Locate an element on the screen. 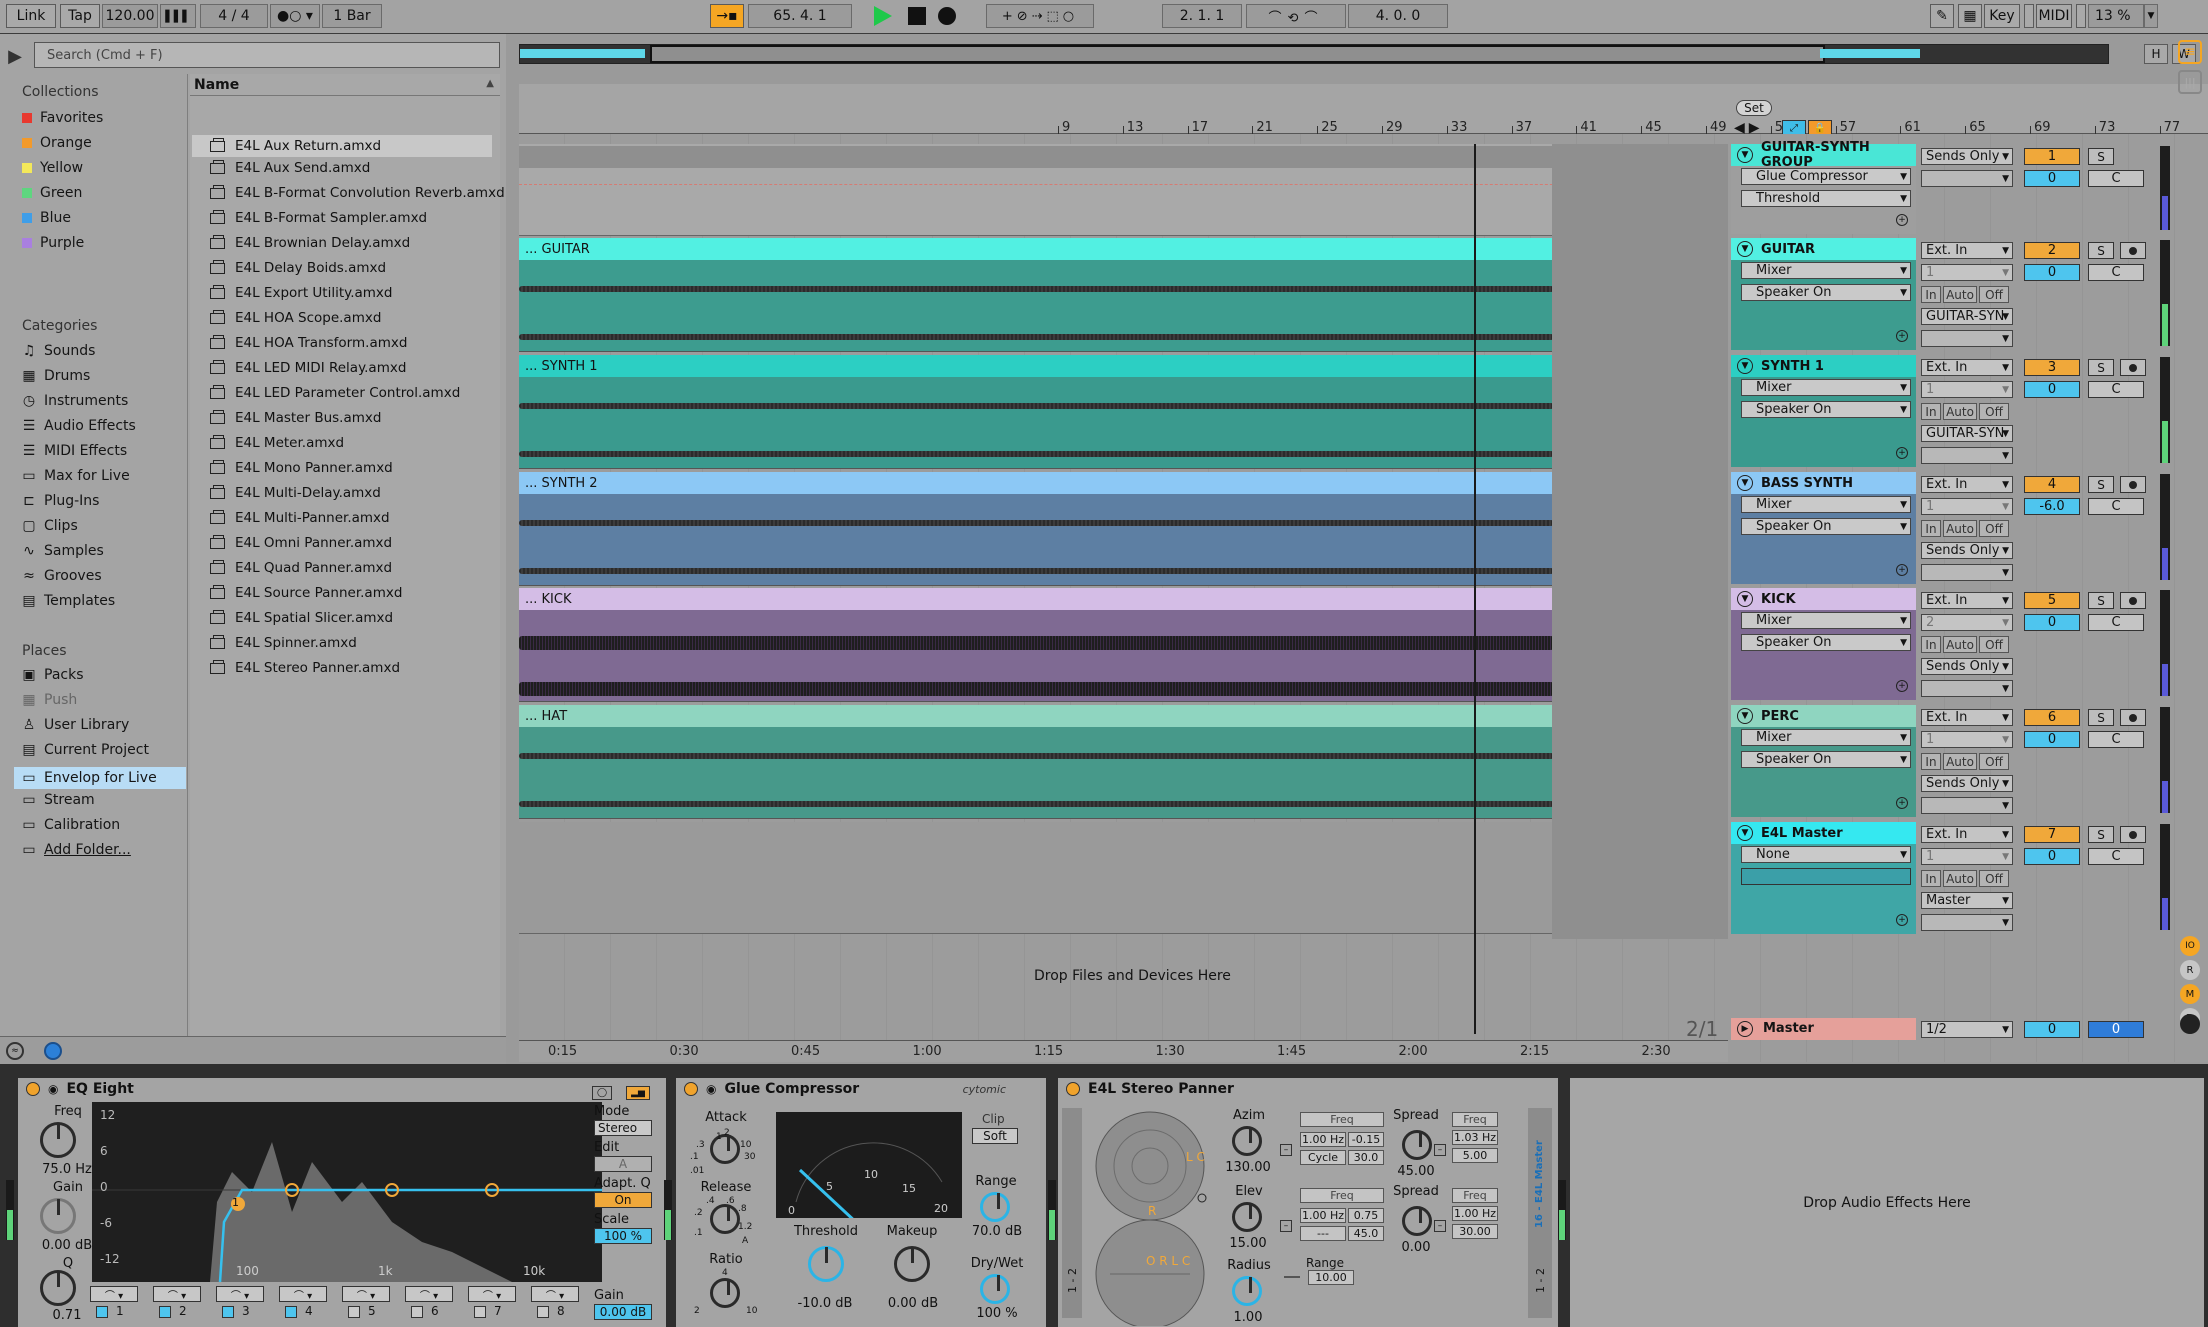 The image size is (2208, 1327). file-item: E4L Master Bus.amxd is located at coordinates (295, 417).